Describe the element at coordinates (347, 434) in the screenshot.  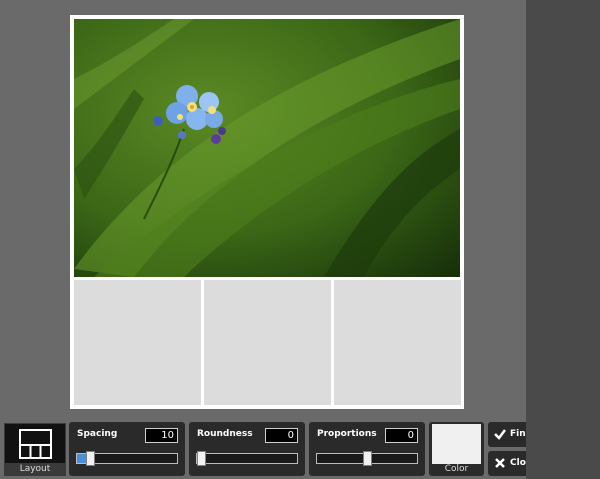
I see `proportions-label: Proportions` at that location.